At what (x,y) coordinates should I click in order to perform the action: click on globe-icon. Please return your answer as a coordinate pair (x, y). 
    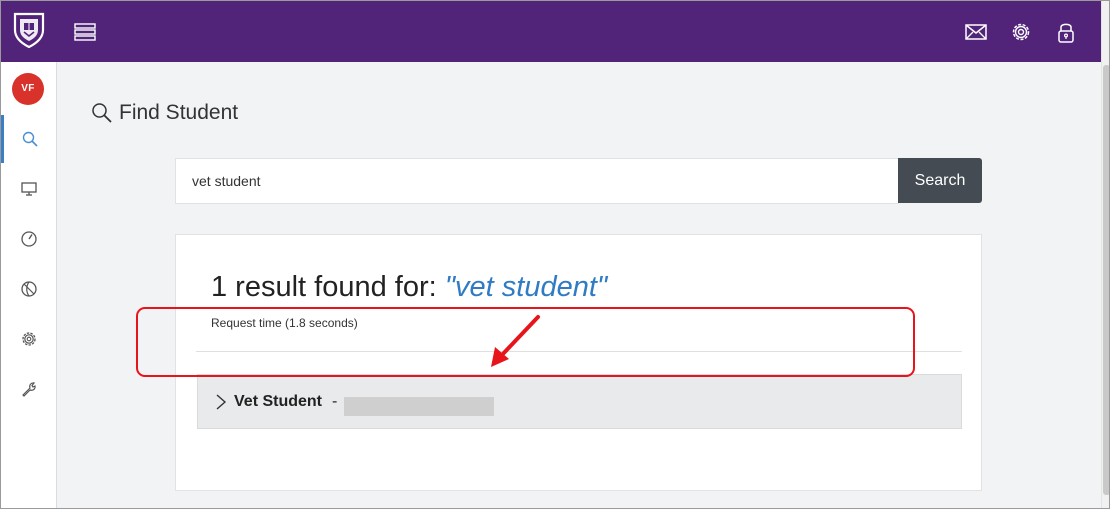
    Looking at the image, I should click on (28, 289).